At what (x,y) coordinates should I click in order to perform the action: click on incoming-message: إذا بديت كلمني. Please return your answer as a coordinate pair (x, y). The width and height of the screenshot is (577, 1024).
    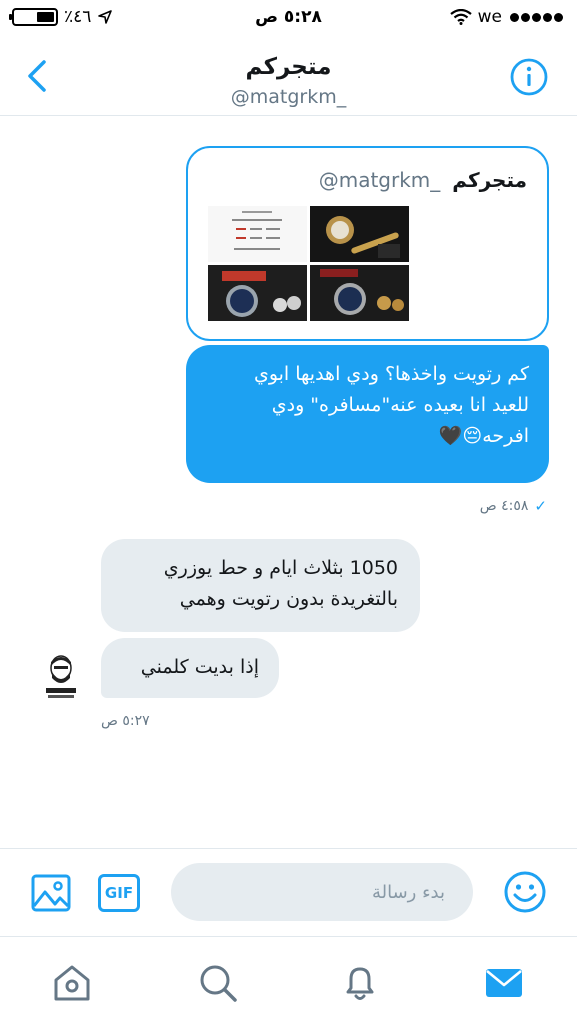
    Looking at the image, I should click on (190, 668).